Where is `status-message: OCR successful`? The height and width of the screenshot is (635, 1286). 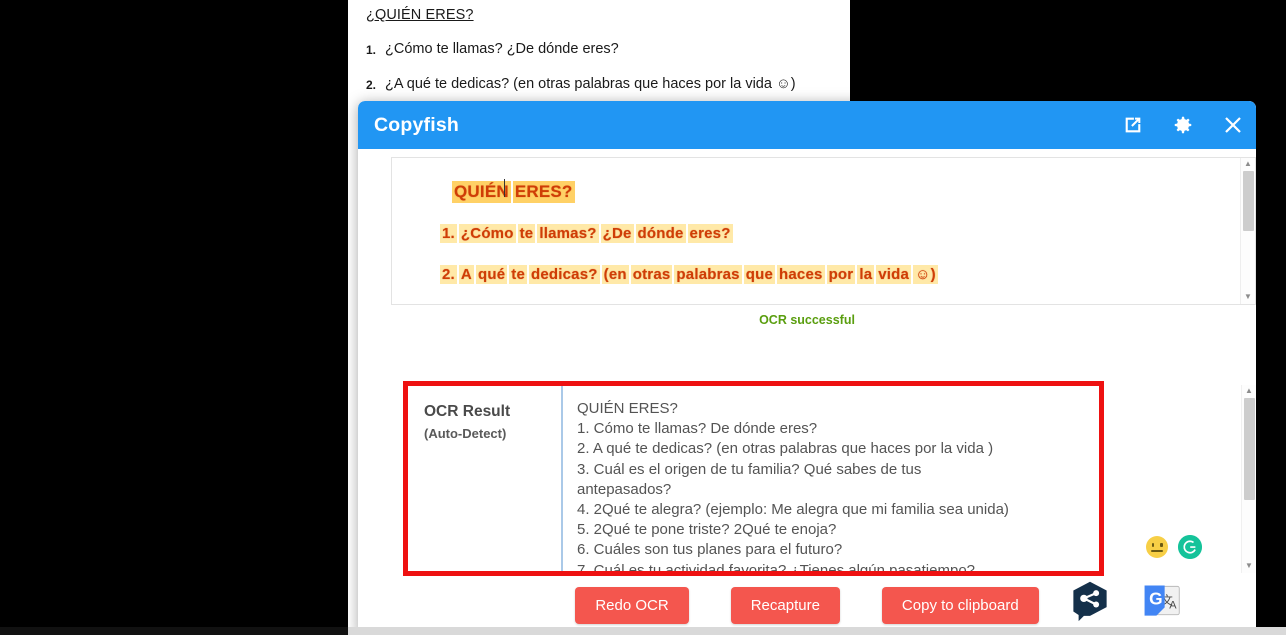 status-message: OCR successful is located at coordinates (807, 320).